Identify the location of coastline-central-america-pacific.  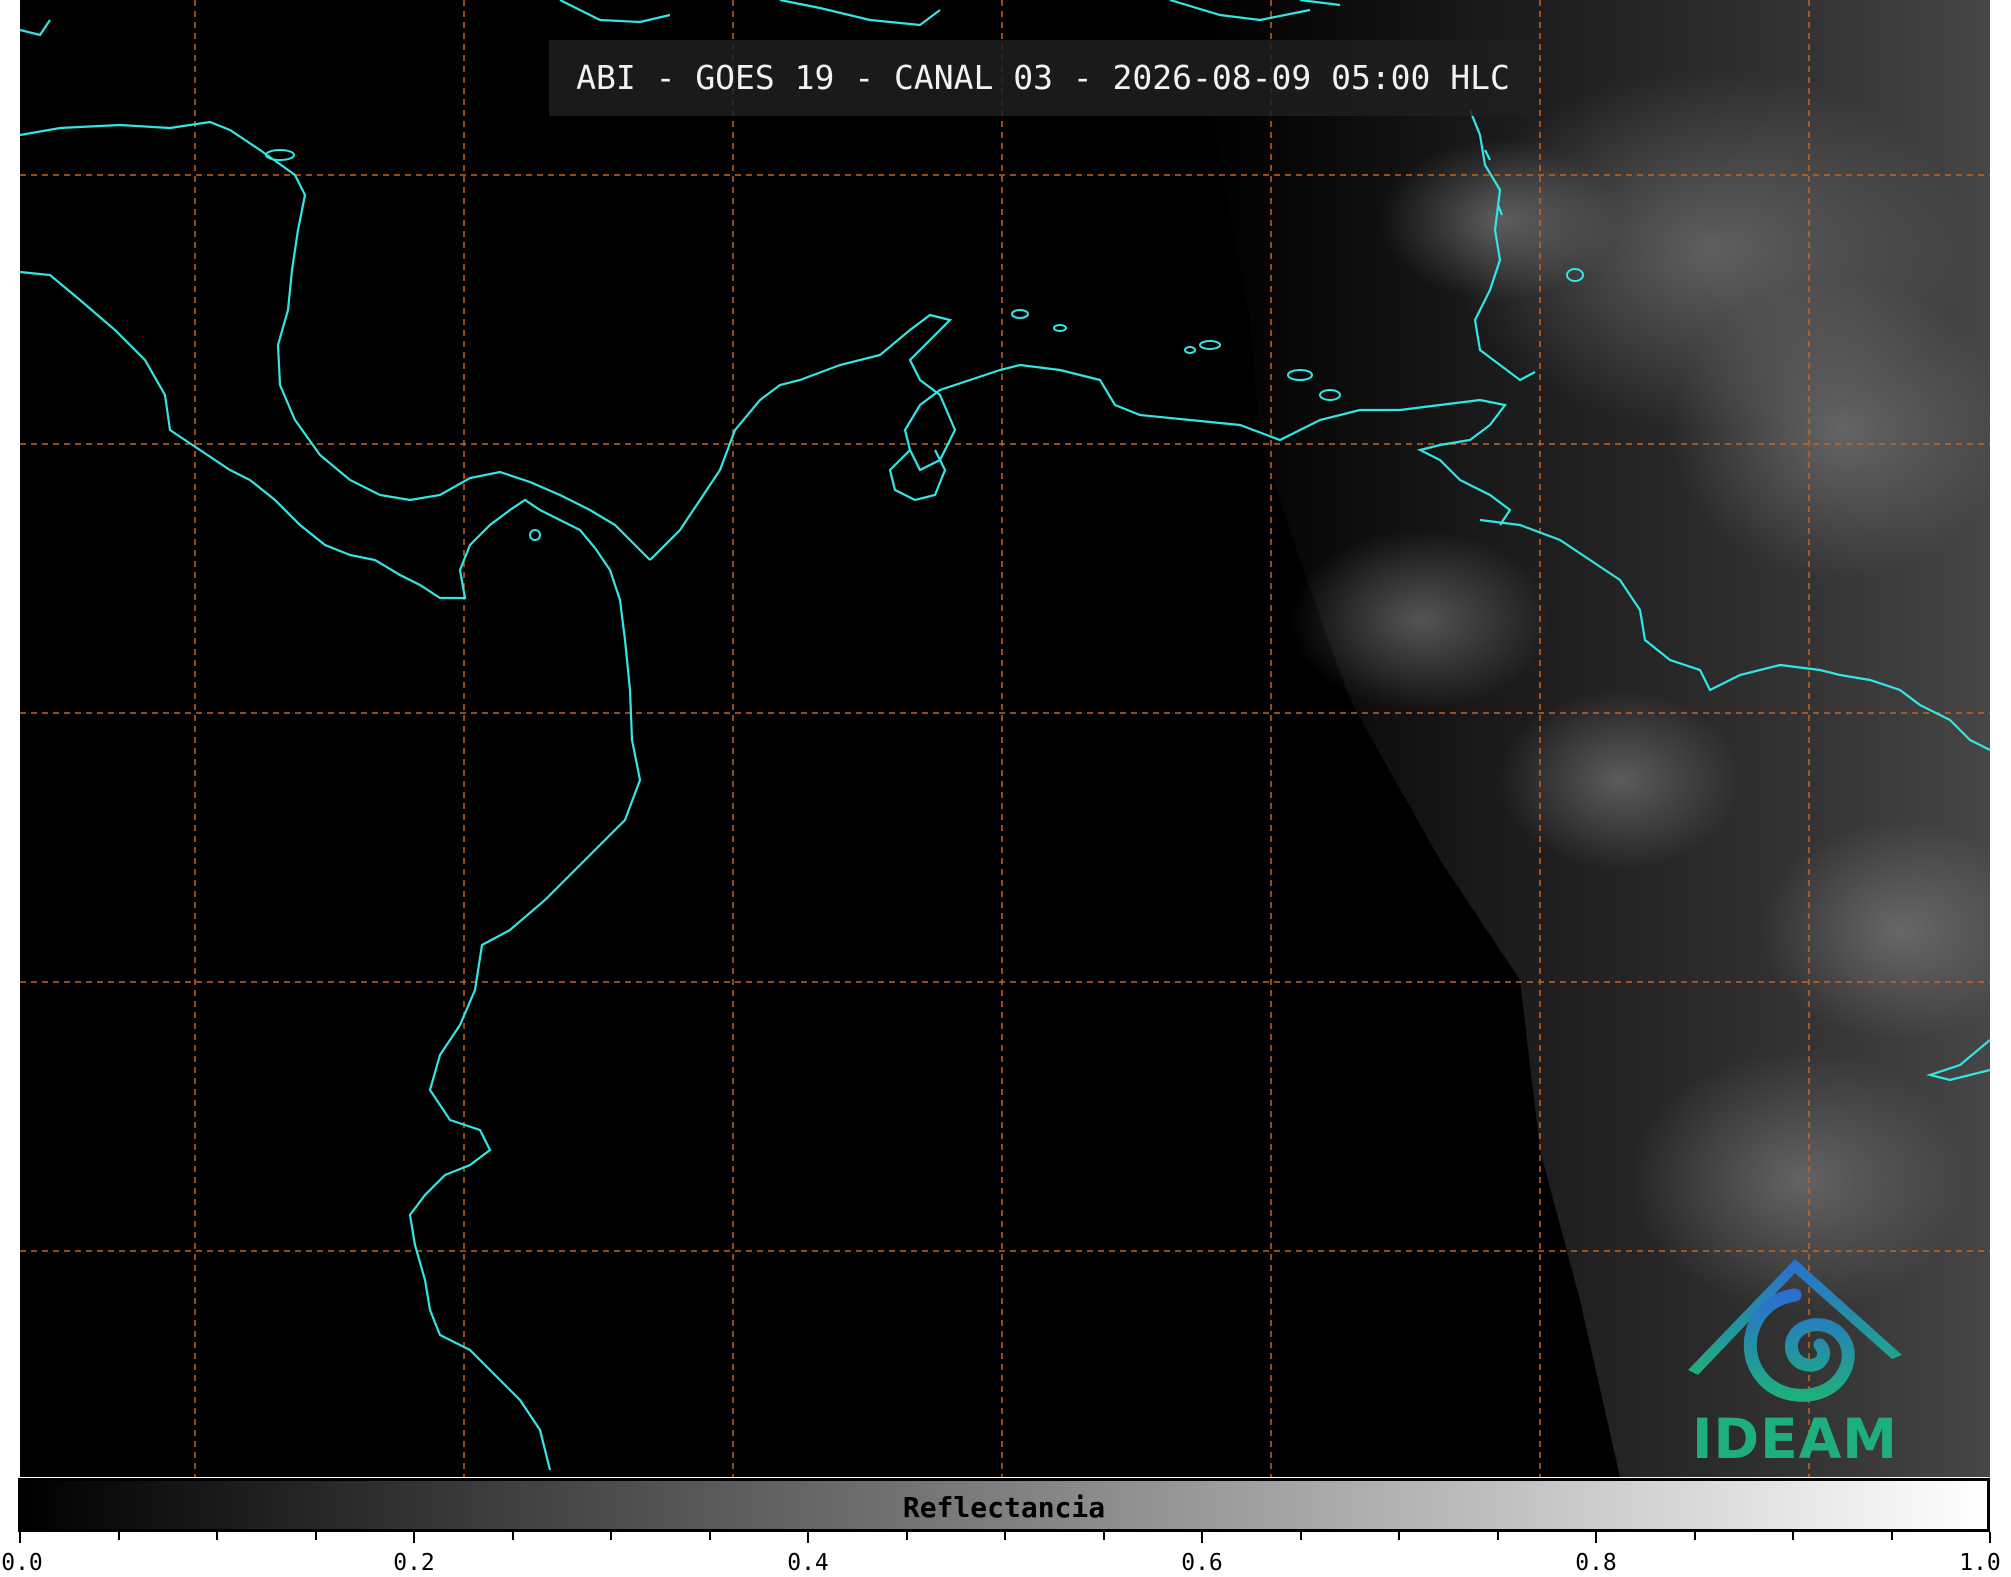
(308, 435).